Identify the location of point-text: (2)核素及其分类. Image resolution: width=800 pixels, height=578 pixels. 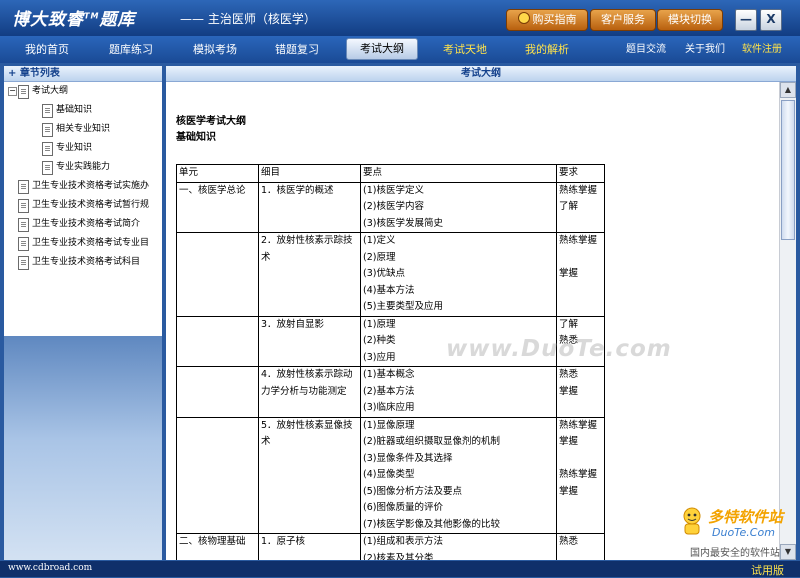
(398, 556).